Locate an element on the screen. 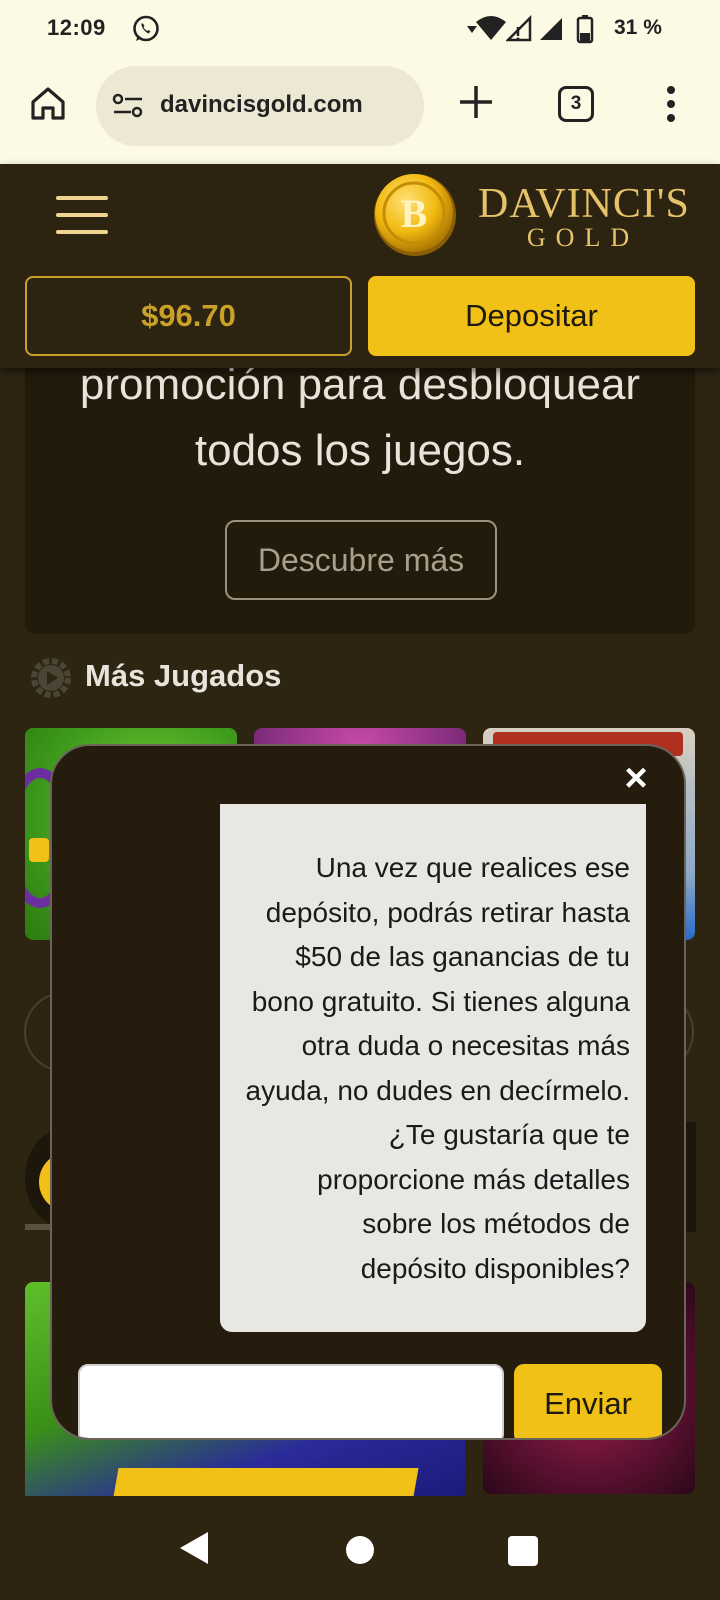 Image resolution: width=720 pixels, height=1600 pixels. chat-line: ¿Te gustaría que te is located at coordinates (509, 1134).